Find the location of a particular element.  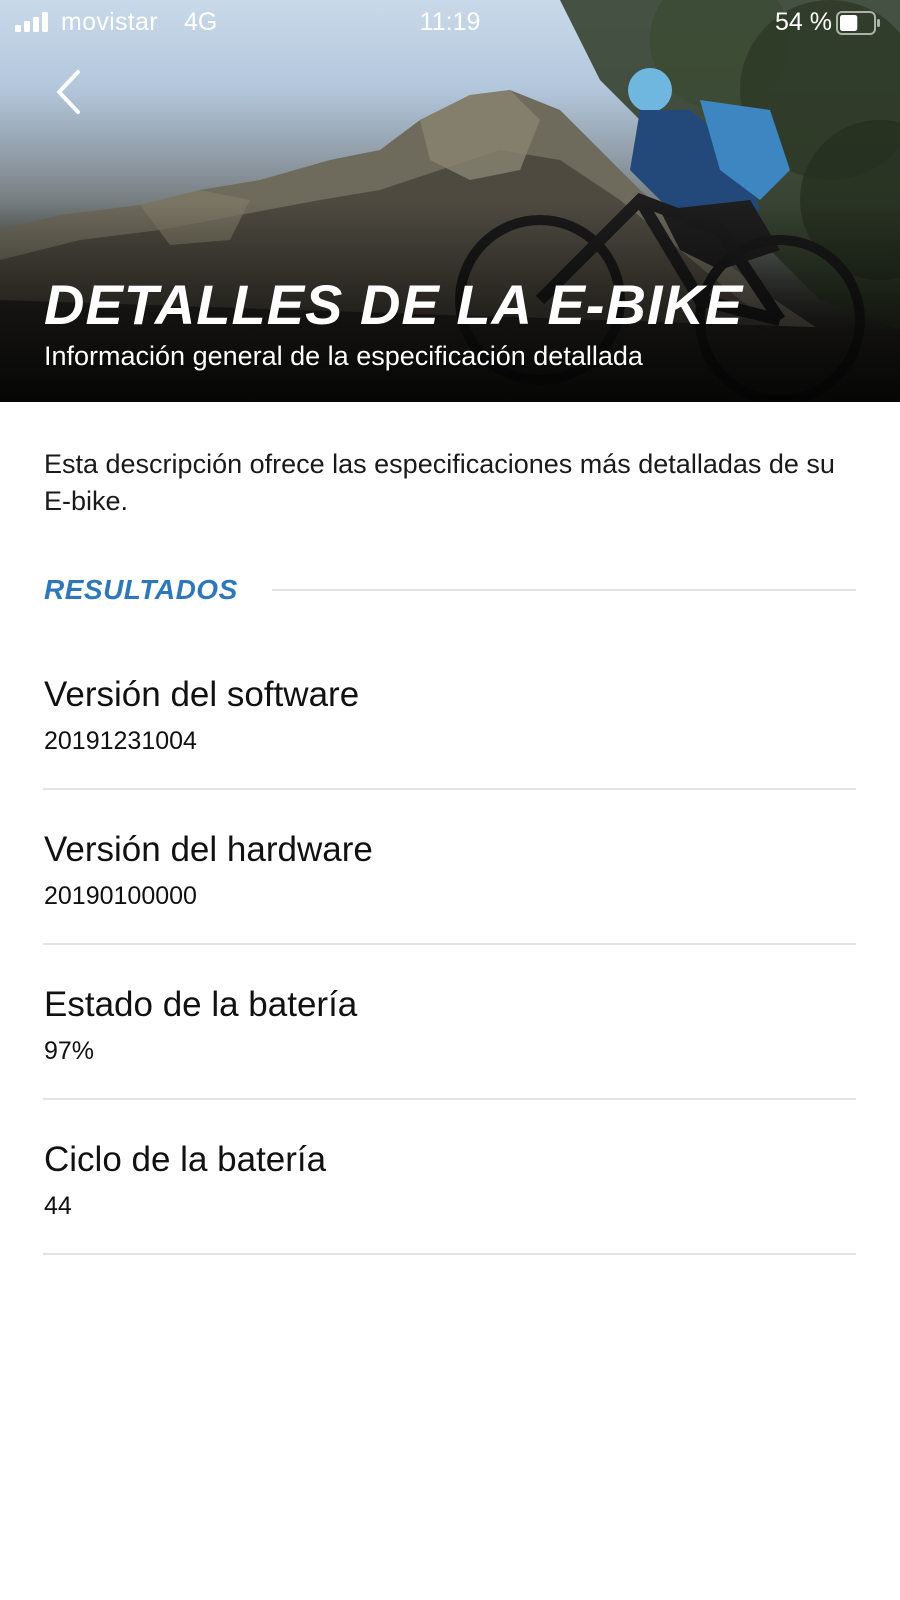

spec-battery-state: Estado de la batería 97% is located at coordinates (449, 1022).